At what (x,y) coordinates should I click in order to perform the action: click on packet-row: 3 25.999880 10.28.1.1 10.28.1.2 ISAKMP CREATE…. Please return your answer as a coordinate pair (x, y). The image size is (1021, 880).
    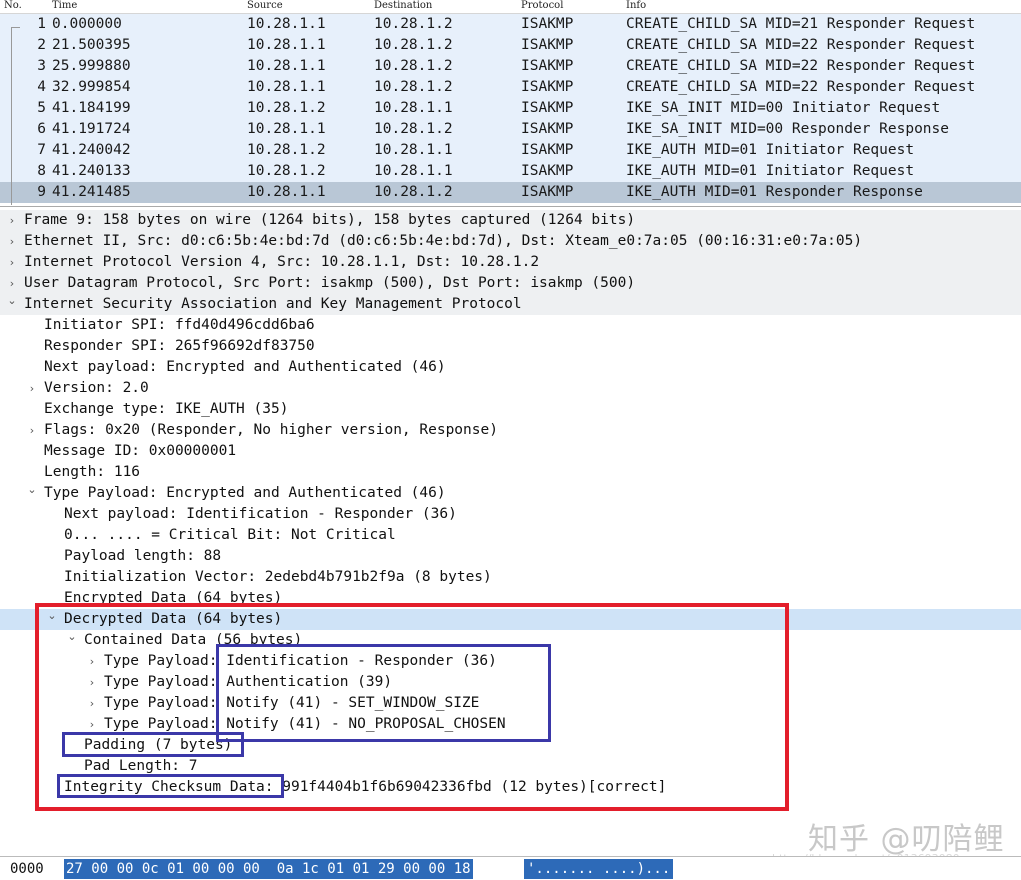
    Looking at the image, I should click on (510, 66).